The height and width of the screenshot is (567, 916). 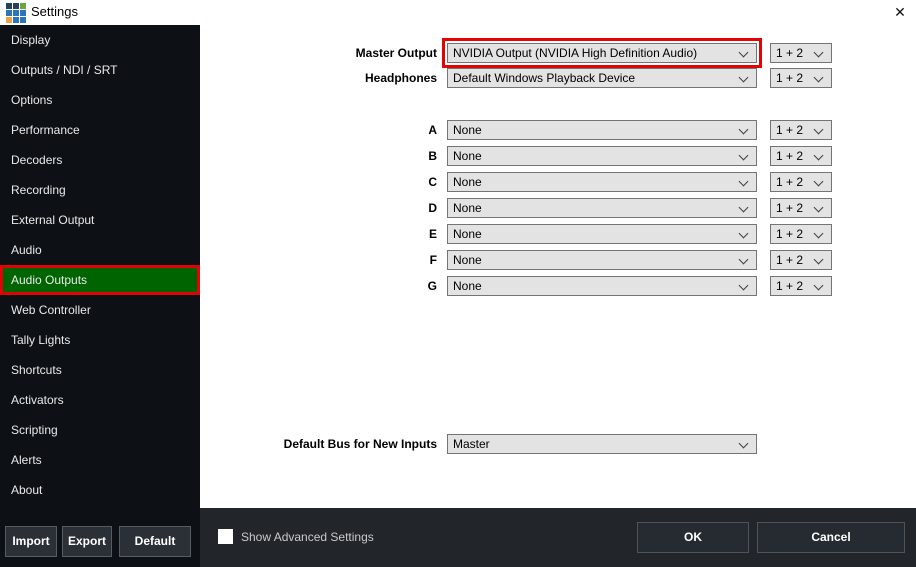 I want to click on show-advanced-settings-label: Show Advanced Settings, so click(x=307, y=537).